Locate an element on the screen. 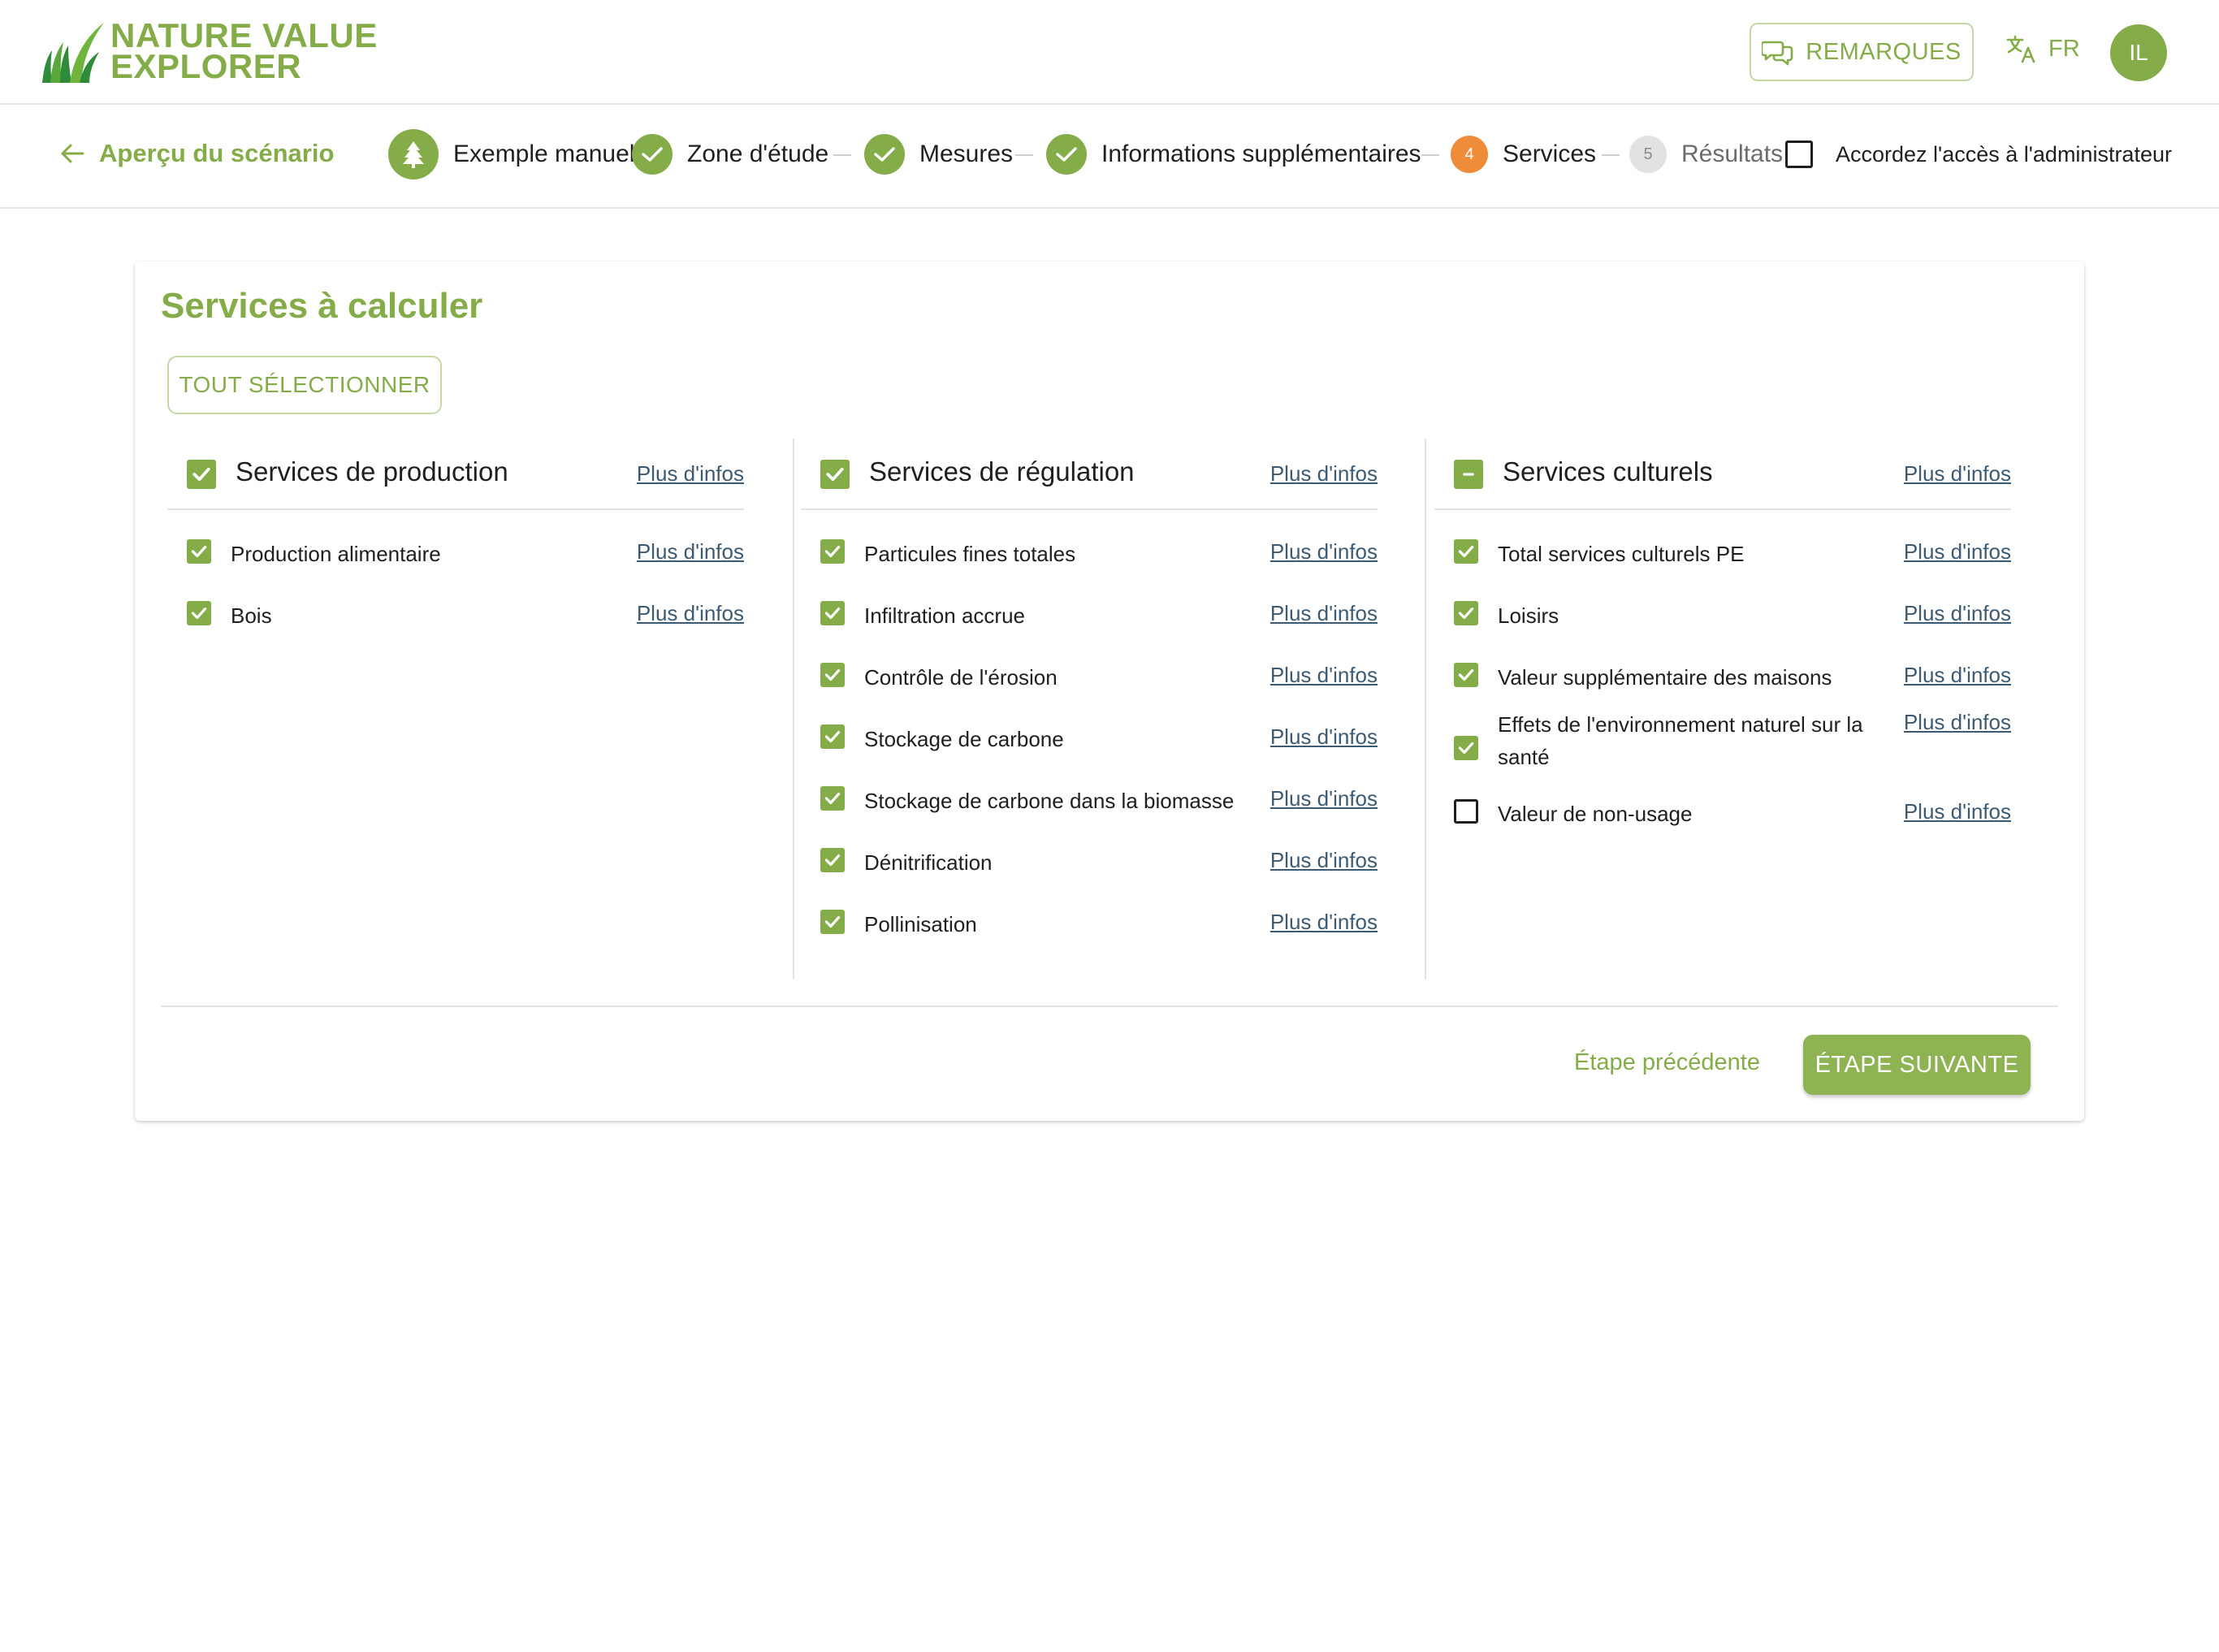  language-code: FR is located at coordinates (2064, 48).